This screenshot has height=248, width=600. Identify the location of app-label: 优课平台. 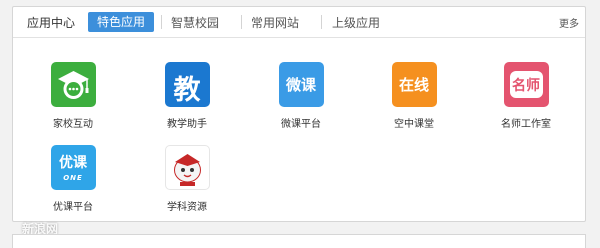
(73, 207).